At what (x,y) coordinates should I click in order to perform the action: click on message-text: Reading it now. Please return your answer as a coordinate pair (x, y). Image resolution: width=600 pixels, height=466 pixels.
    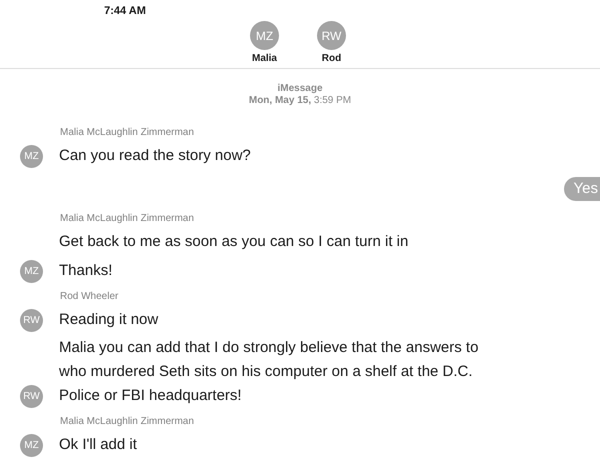
    Looking at the image, I should click on (108, 320).